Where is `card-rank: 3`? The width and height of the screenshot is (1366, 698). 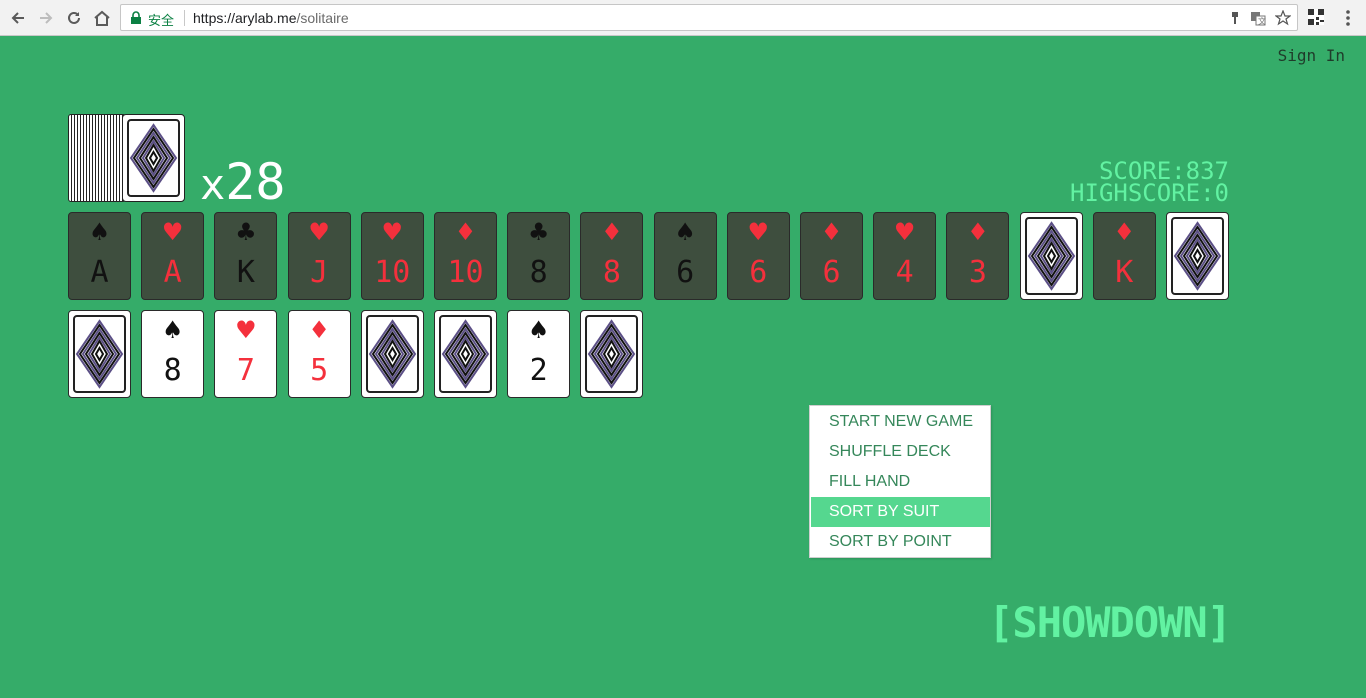
card-rank: 3 is located at coordinates (977, 272).